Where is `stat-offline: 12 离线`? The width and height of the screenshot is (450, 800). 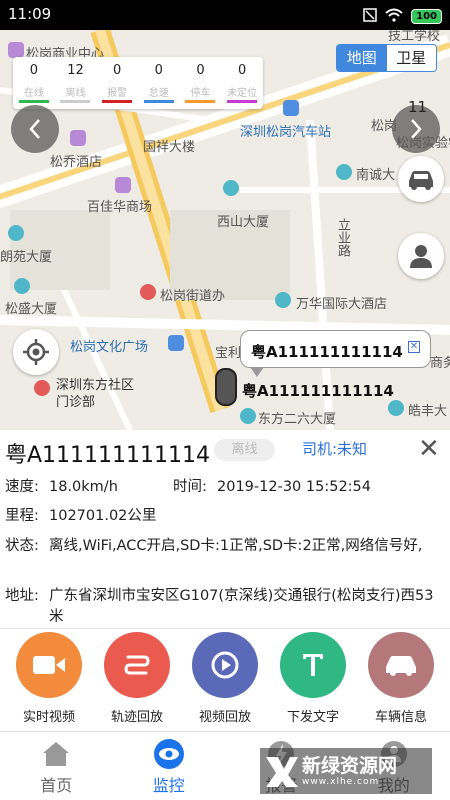
stat-offline: 12 离线 is located at coordinates (75, 86).